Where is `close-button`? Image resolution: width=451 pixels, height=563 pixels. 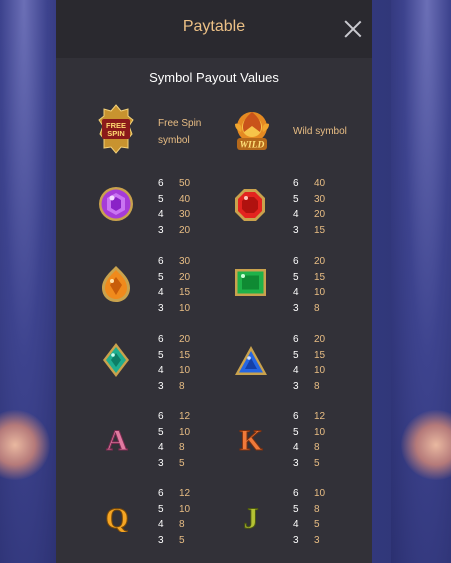 close-button is located at coordinates (353, 29).